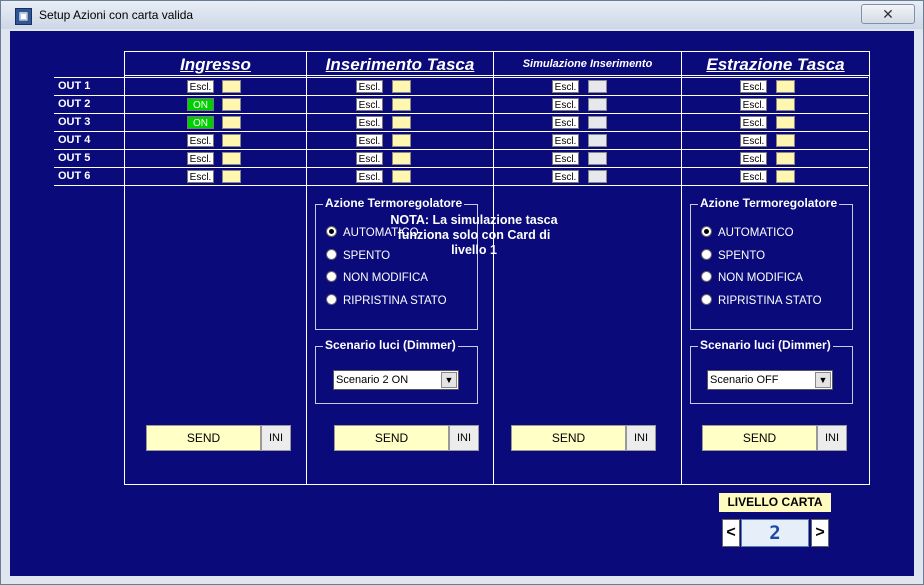 The width and height of the screenshot is (924, 585). I want to click on scenario-dropdown: Scenario 2 ON ▼, so click(396, 380).